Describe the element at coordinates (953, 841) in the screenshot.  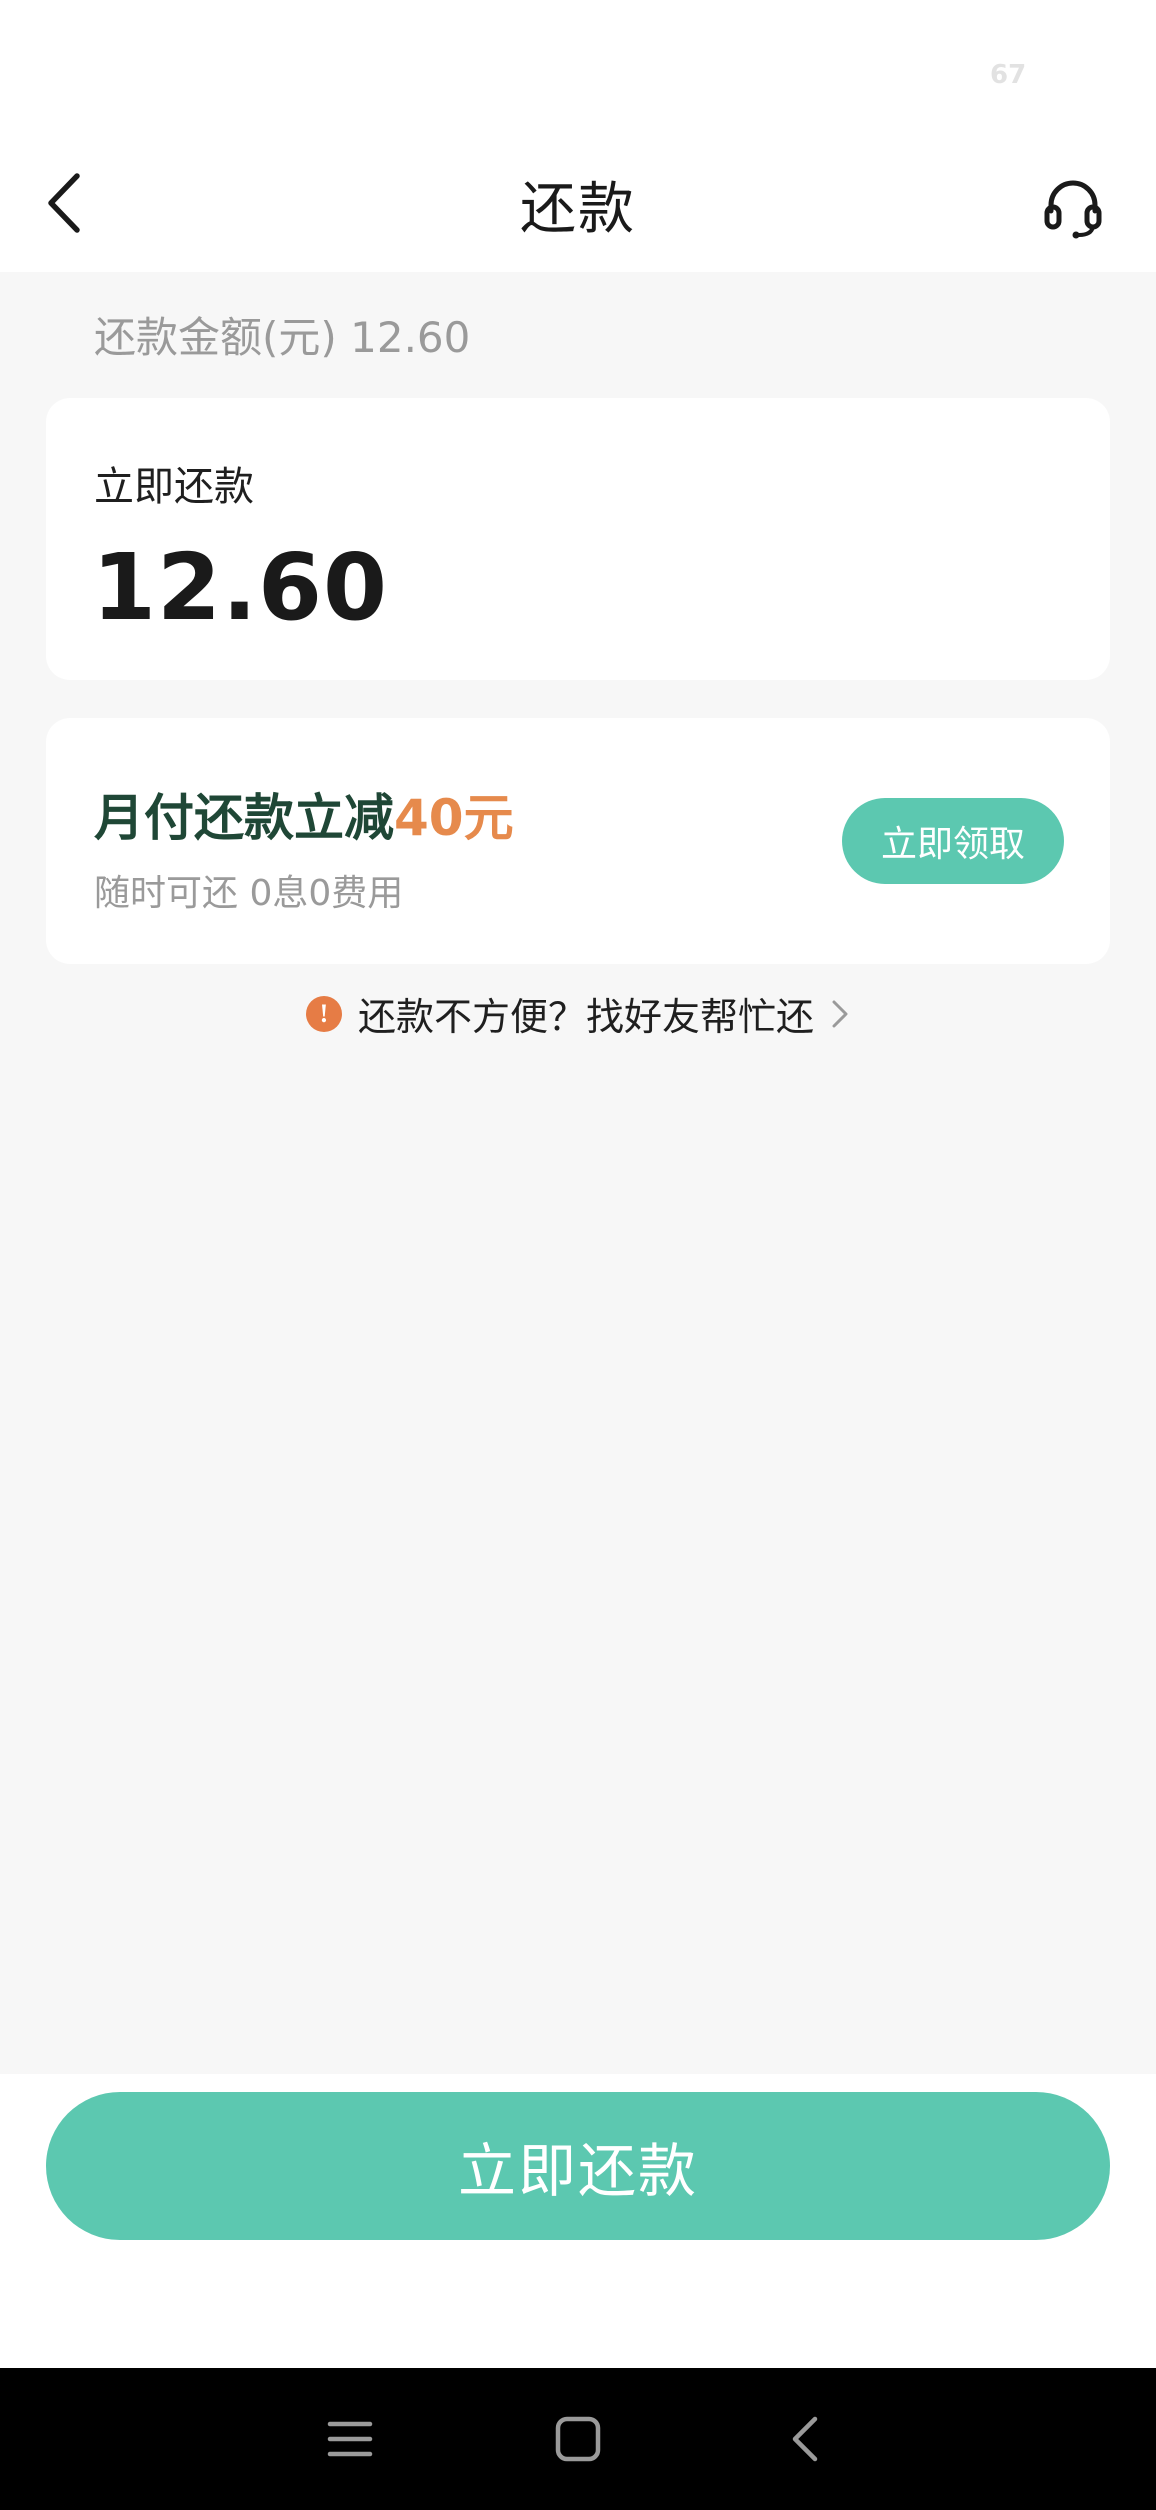
I see `claim-now-button: 立即领取` at that location.